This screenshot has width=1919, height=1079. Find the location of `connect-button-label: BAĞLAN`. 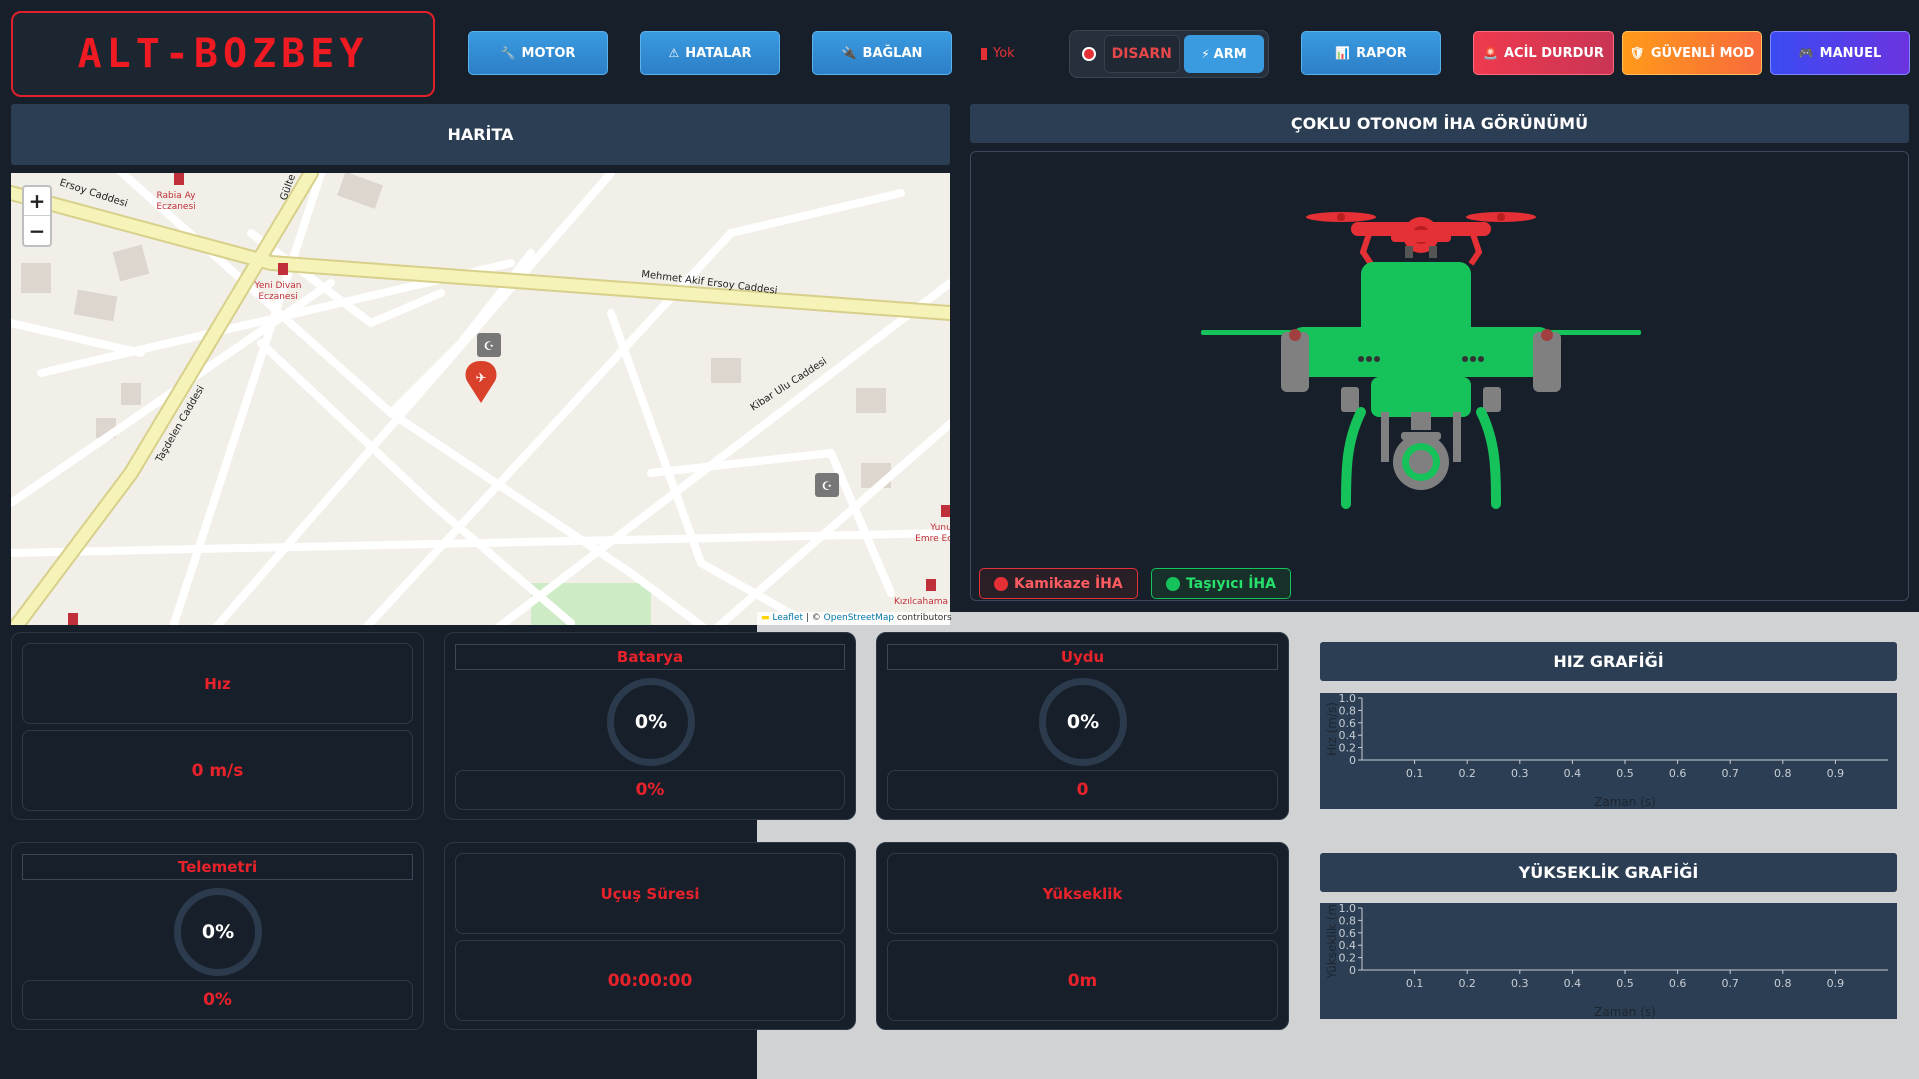

connect-button-label: BAĞLAN is located at coordinates (892, 53).